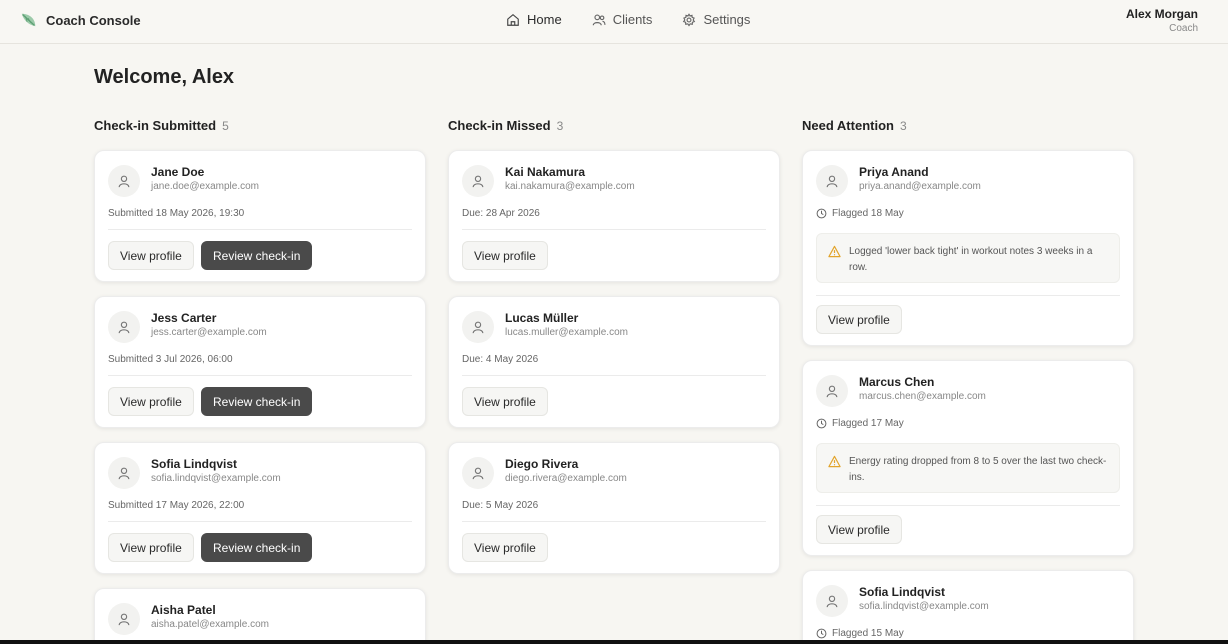 The image size is (1228, 644). What do you see at coordinates (28, 20) in the screenshot?
I see `leaf-logo-icon` at bounding box center [28, 20].